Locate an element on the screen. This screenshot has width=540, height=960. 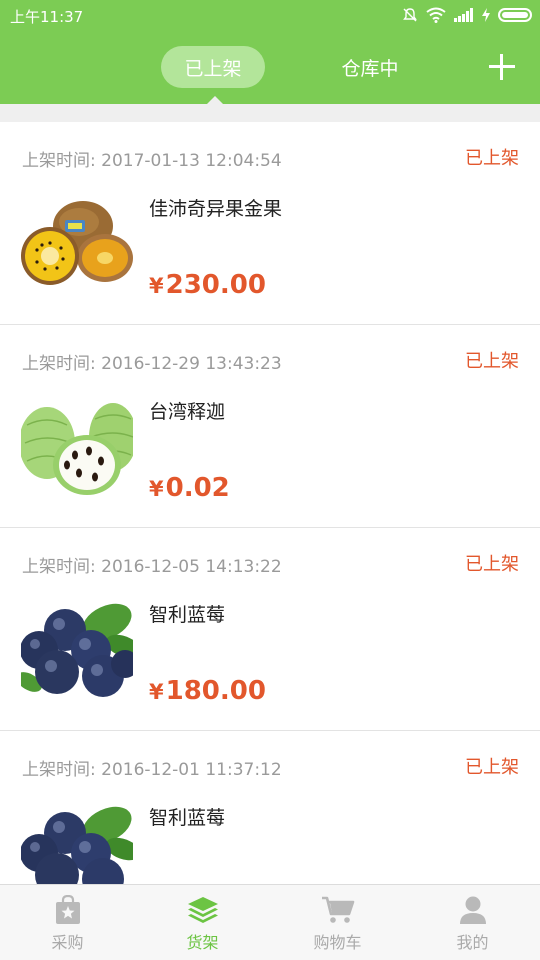
user-icon is located at coordinates (472, 910).